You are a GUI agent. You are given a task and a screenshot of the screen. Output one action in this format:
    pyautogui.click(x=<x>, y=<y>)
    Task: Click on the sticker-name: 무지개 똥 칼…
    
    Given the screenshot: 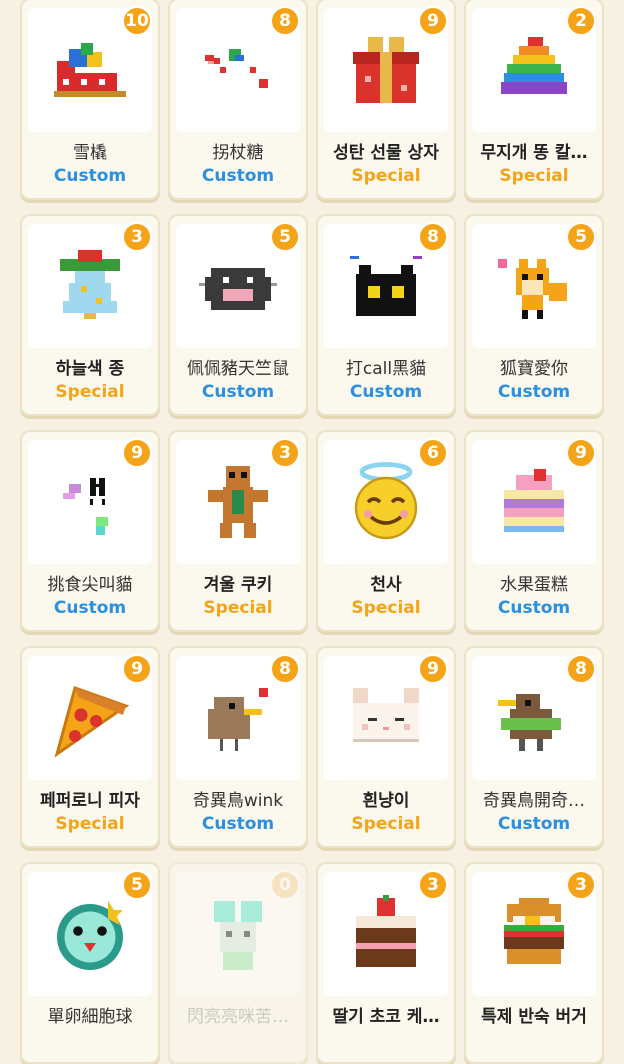 What is the action you would take?
    pyautogui.click(x=534, y=153)
    